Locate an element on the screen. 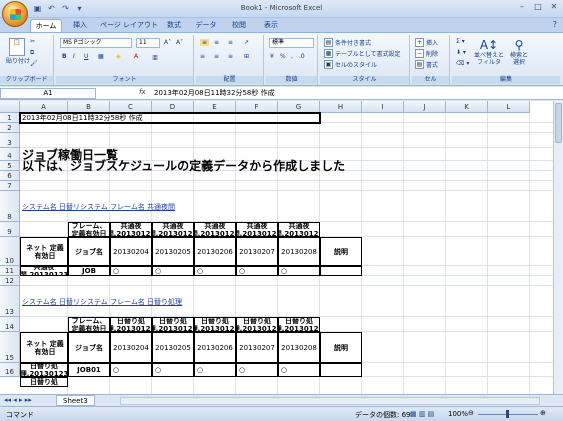 Image resolution: width=563 pixels, height=421 pixels. cell-a4-subtitle: 以下は、ジョブスケジュールの定義データから作成しました is located at coordinates (220, 166).